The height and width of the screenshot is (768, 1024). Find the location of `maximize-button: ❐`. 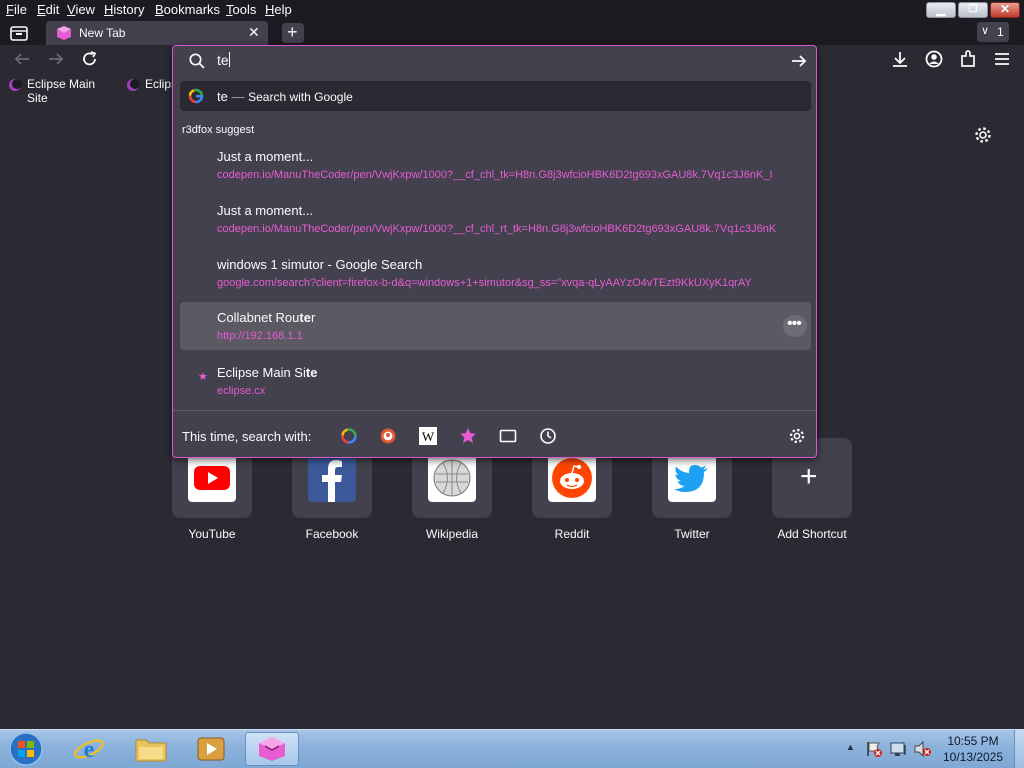

maximize-button: ❐ is located at coordinates (973, 10).